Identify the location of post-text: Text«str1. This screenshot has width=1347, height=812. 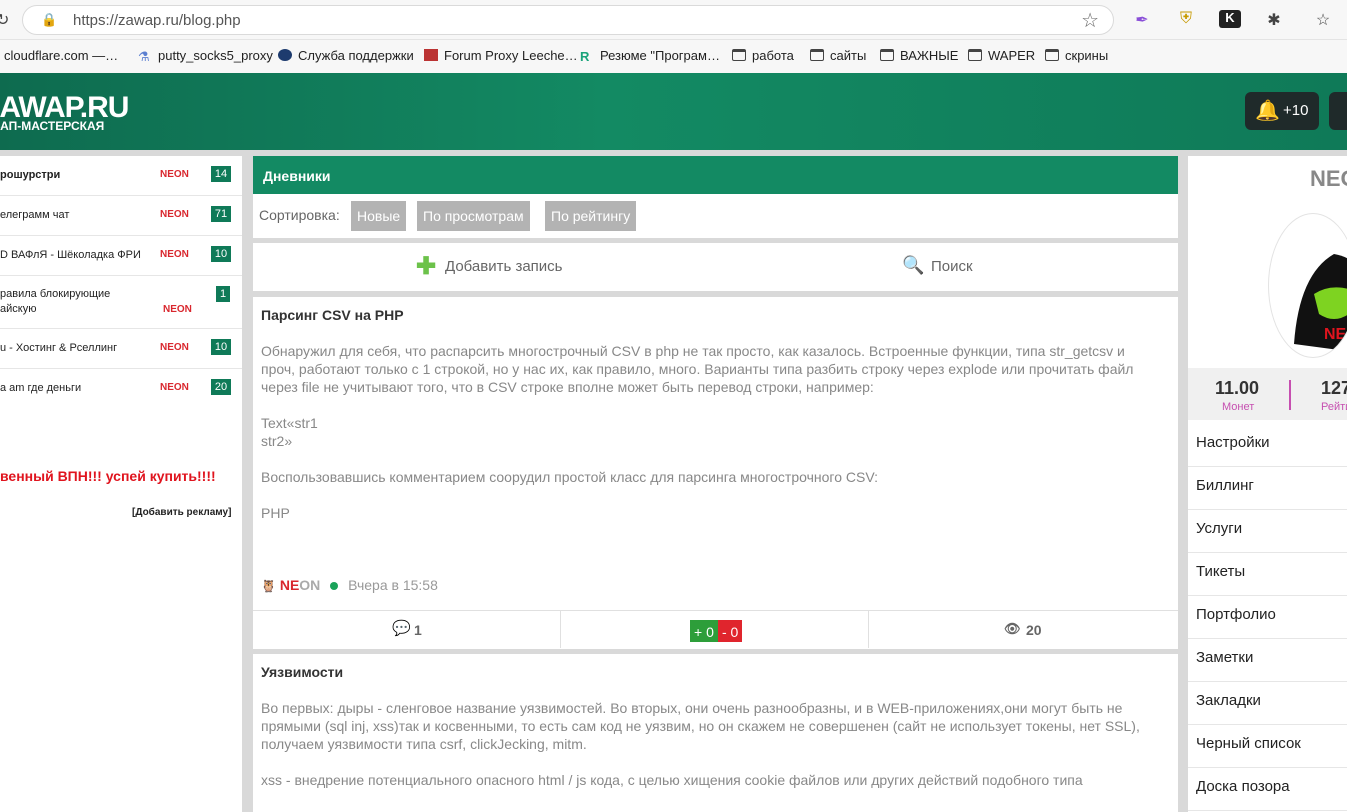
(289, 423).